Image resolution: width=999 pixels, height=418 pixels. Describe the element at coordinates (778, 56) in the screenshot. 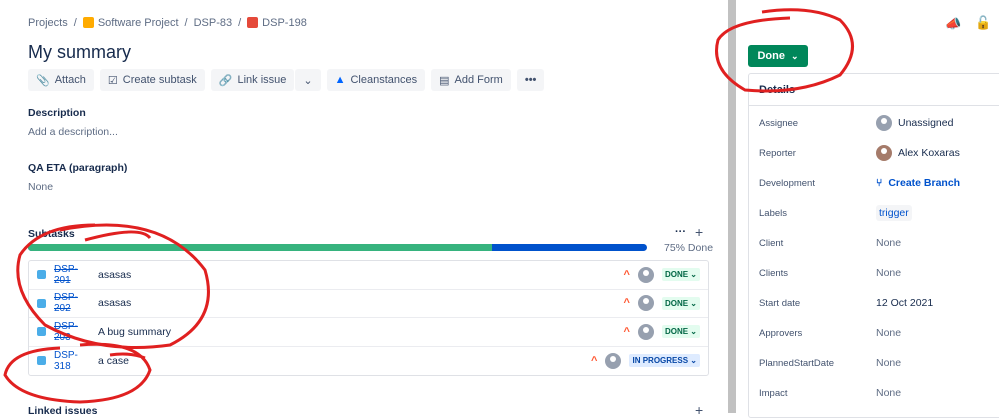

I see `status-button: Done ⌄` at that location.